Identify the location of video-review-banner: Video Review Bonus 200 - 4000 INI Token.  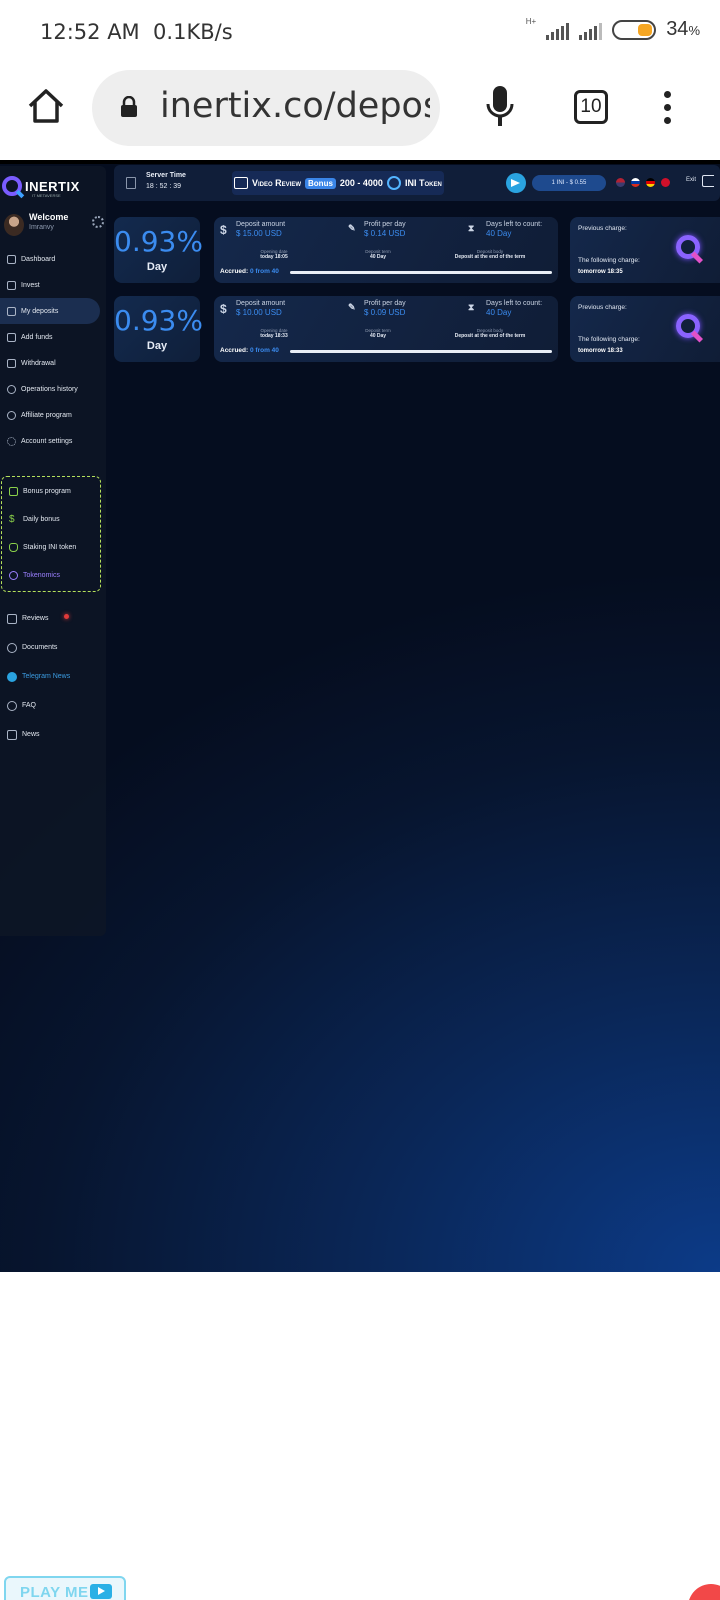
(338, 183).